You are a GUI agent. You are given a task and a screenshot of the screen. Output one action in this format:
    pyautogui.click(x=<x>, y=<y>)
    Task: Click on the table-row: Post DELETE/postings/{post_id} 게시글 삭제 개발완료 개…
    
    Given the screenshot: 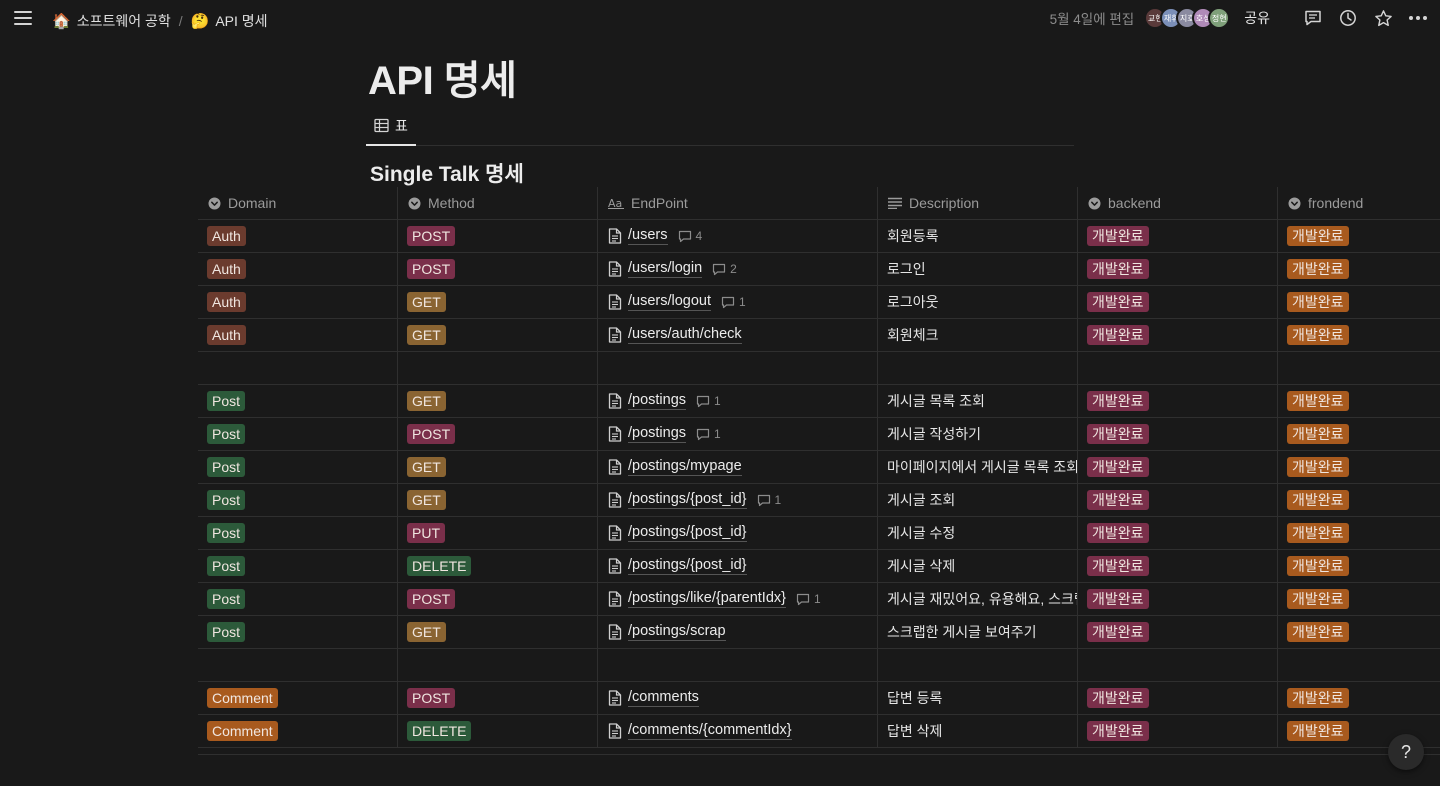 What is the action you would take?
    pyautogui.click(x=819, y=566)
    